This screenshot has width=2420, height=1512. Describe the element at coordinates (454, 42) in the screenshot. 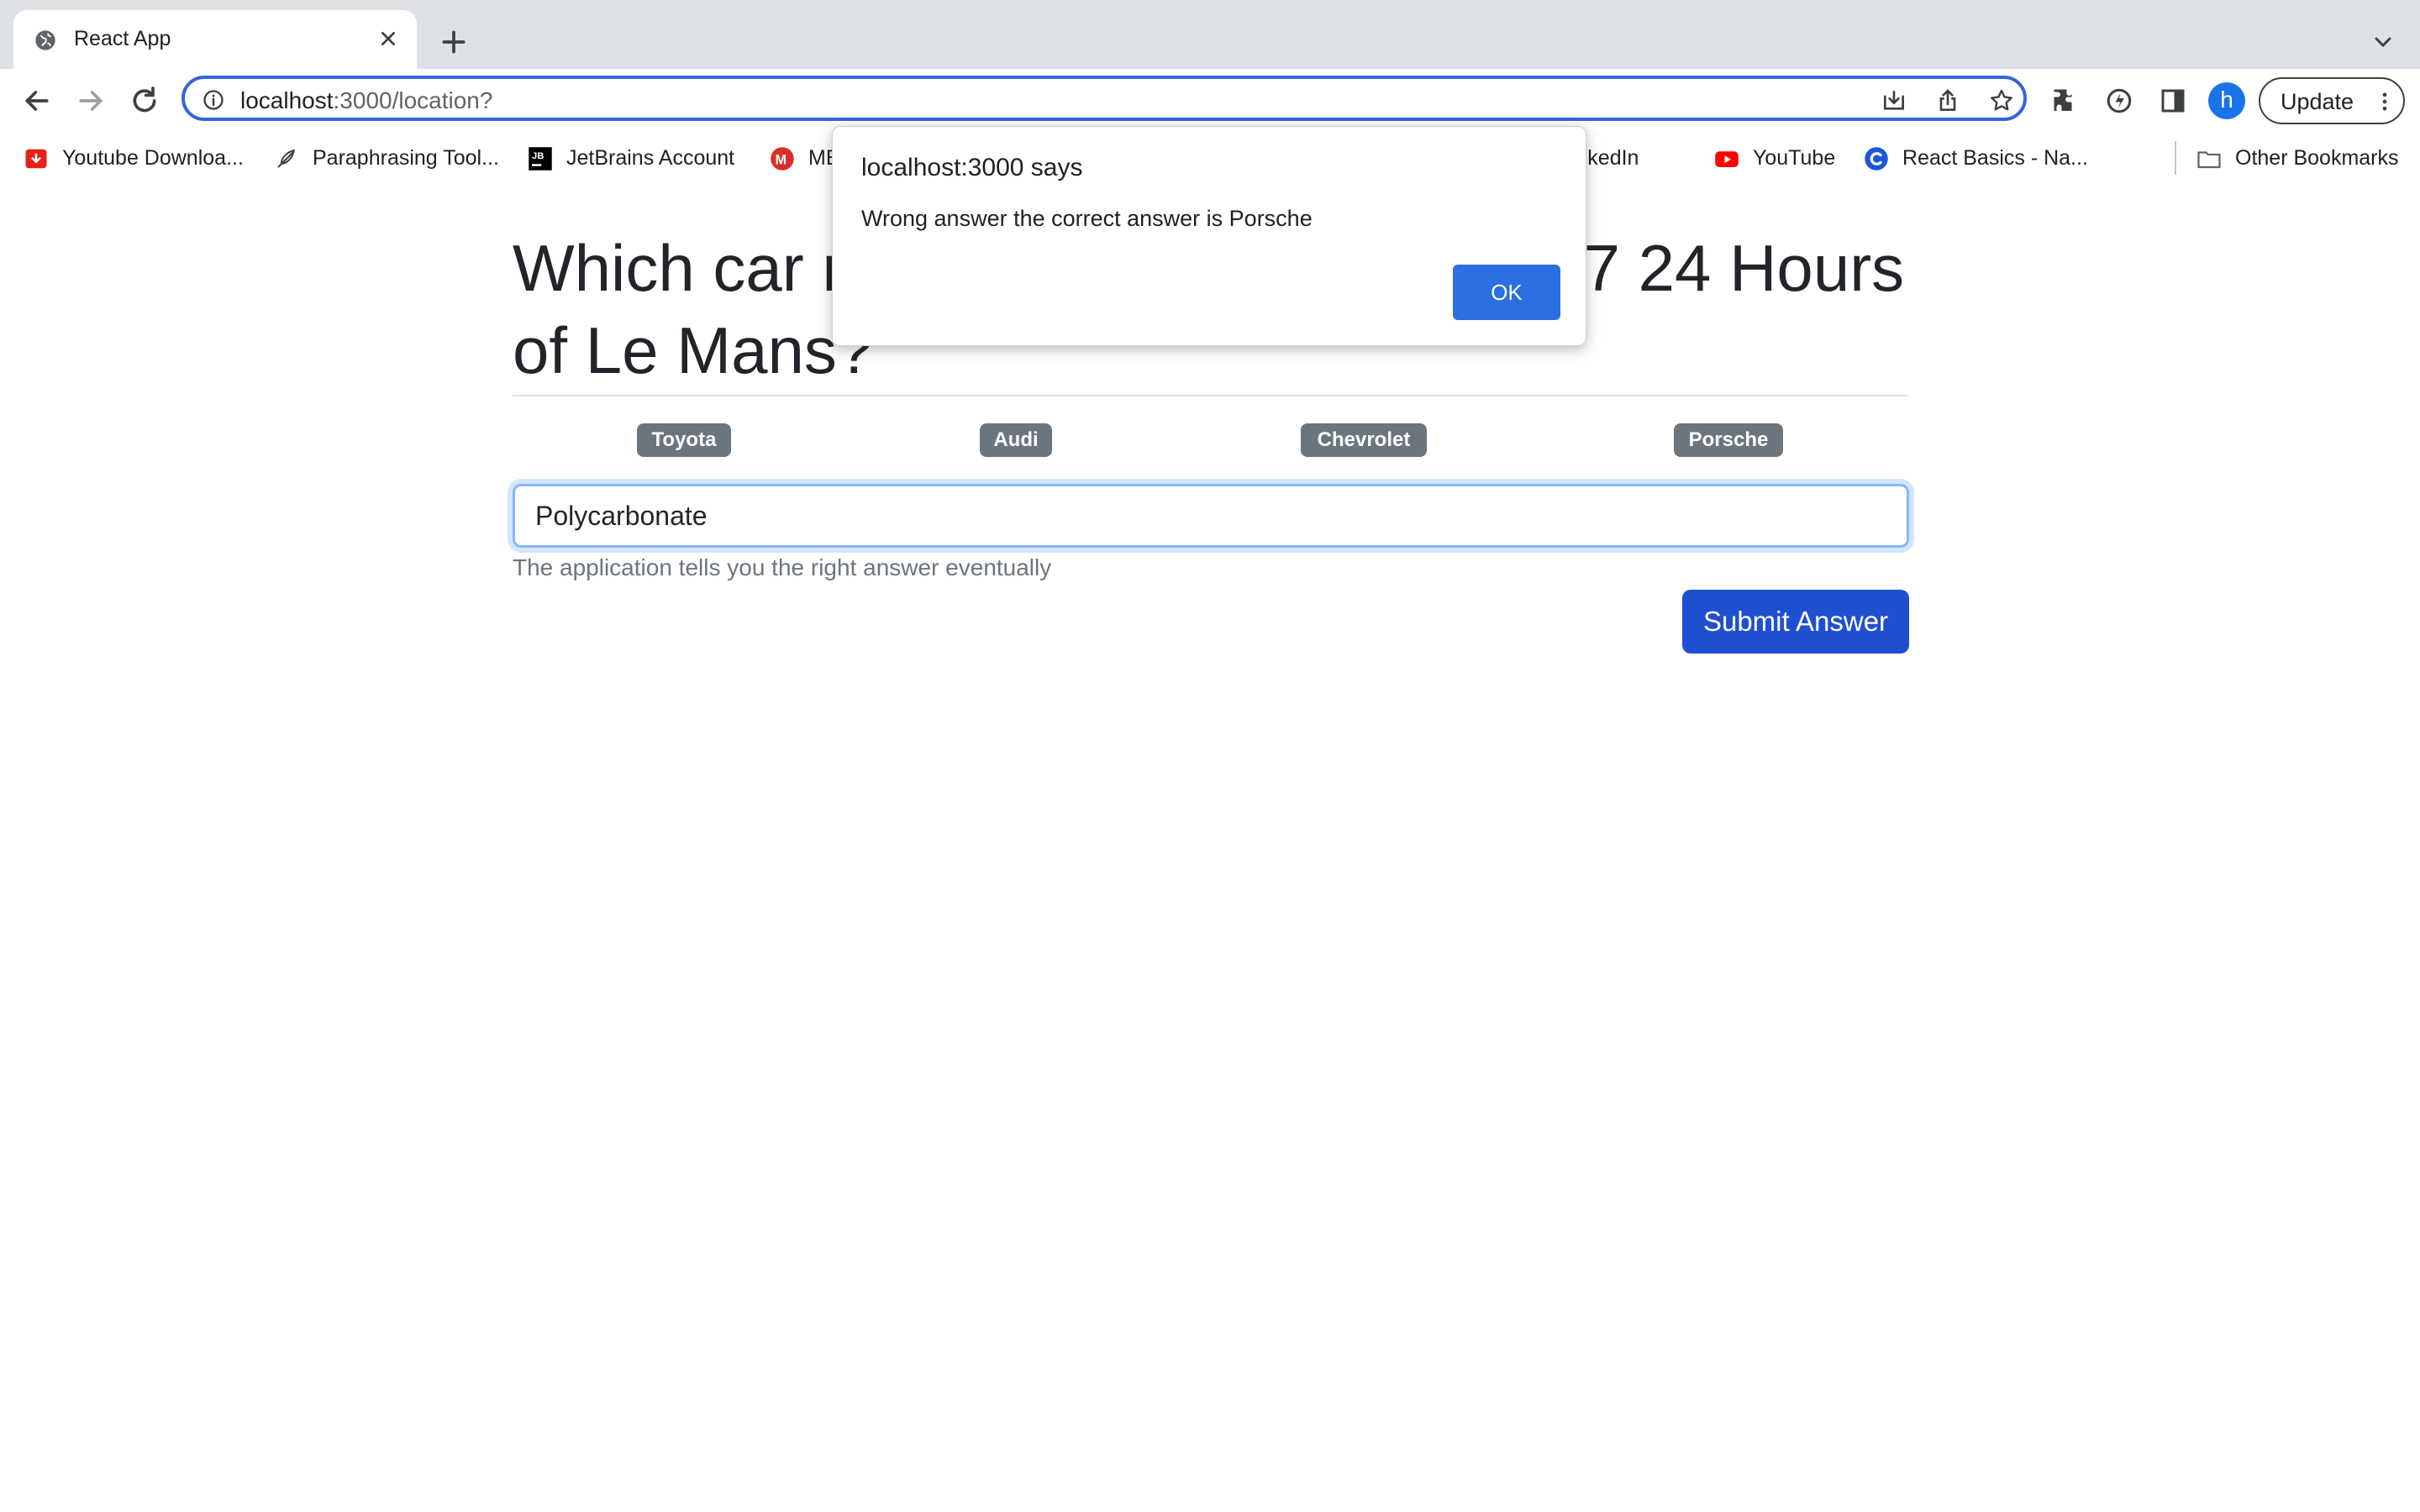

I see `new-tab-icon` at that location.